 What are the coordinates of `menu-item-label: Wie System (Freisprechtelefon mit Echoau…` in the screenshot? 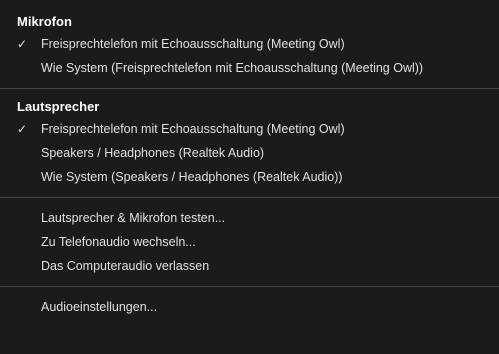 It's located at (232, 68).